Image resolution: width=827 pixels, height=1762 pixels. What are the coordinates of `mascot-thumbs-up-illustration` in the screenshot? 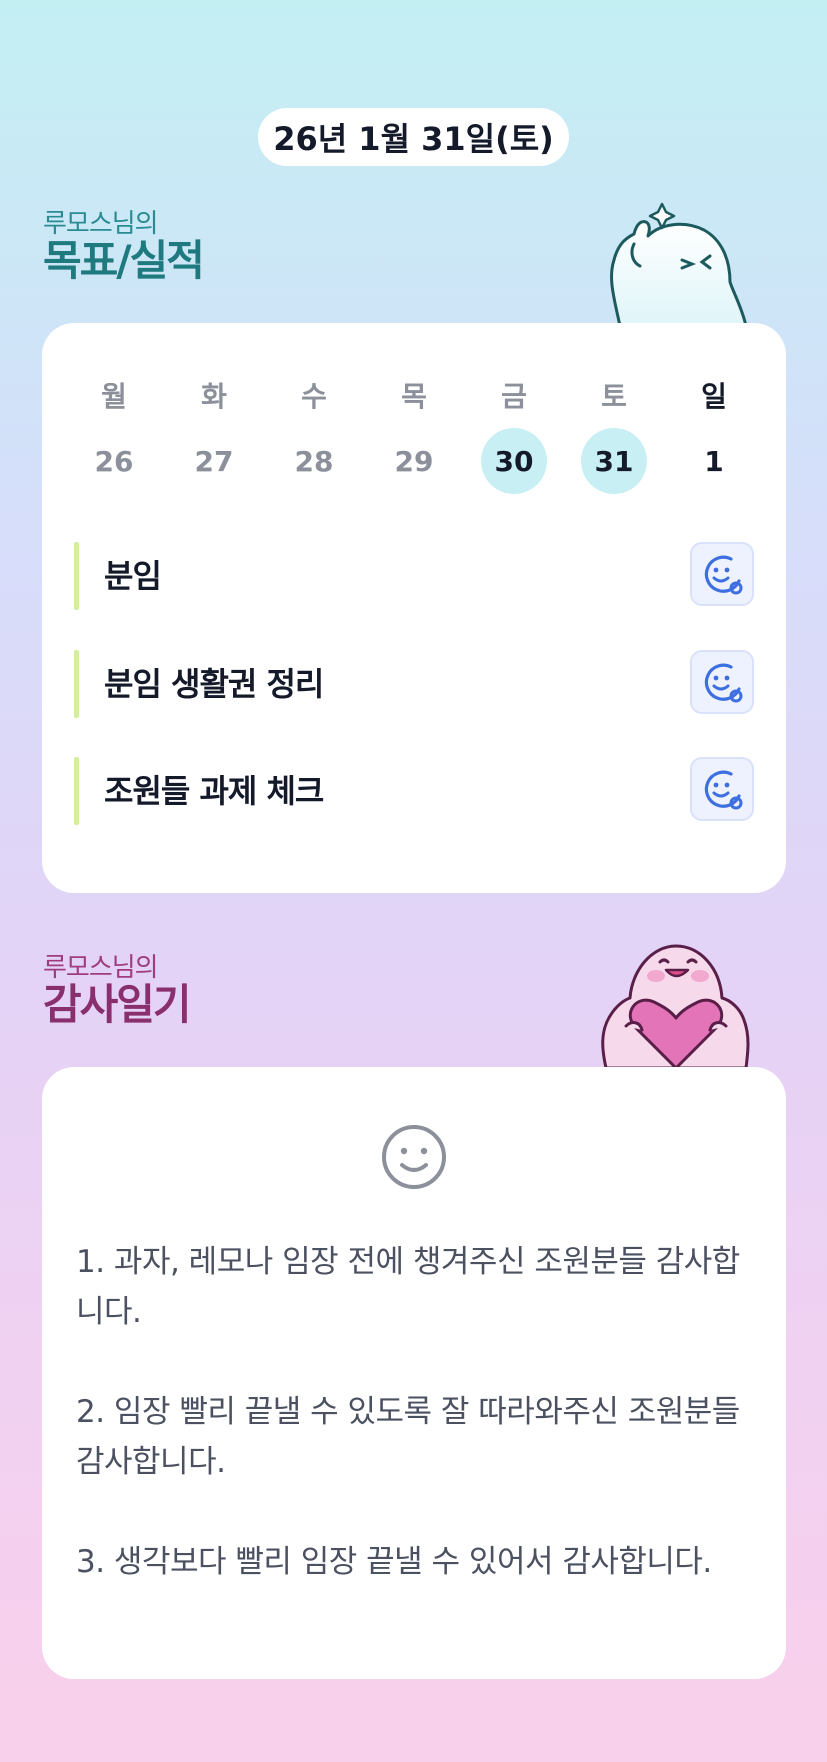 It's located at (679, 264).